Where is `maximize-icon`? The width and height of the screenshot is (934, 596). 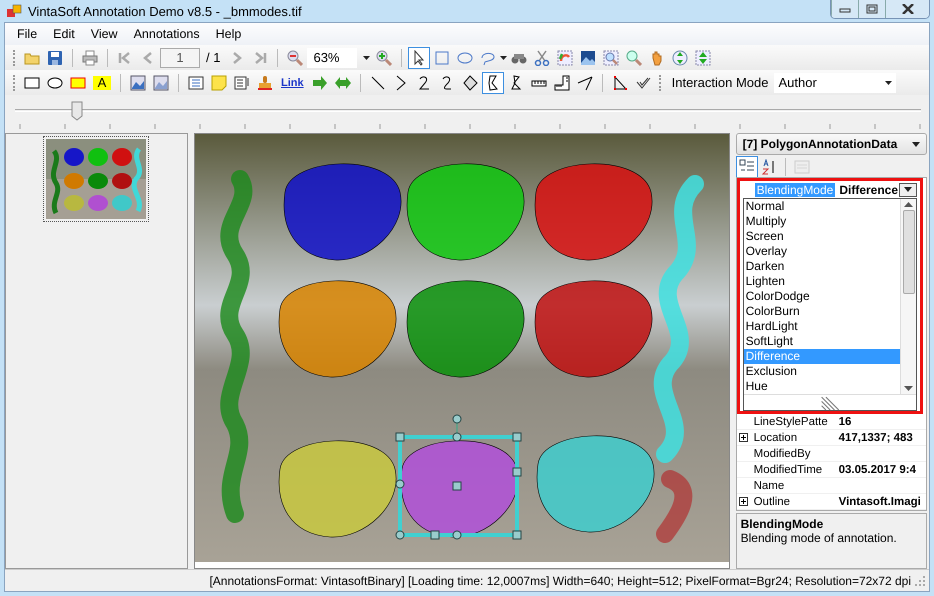 maximize-icon is located at coordinates (872, 9).